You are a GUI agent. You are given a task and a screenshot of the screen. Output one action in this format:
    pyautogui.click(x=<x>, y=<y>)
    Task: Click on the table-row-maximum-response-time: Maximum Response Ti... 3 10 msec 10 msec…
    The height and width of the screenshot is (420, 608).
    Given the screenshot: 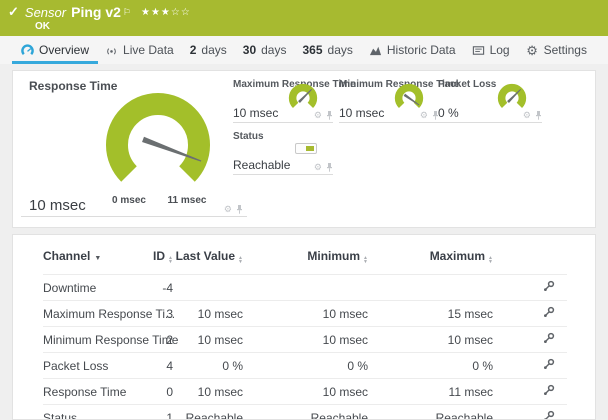 What is the action you would take?
    pyautogui.click(x=305, y=313)
    